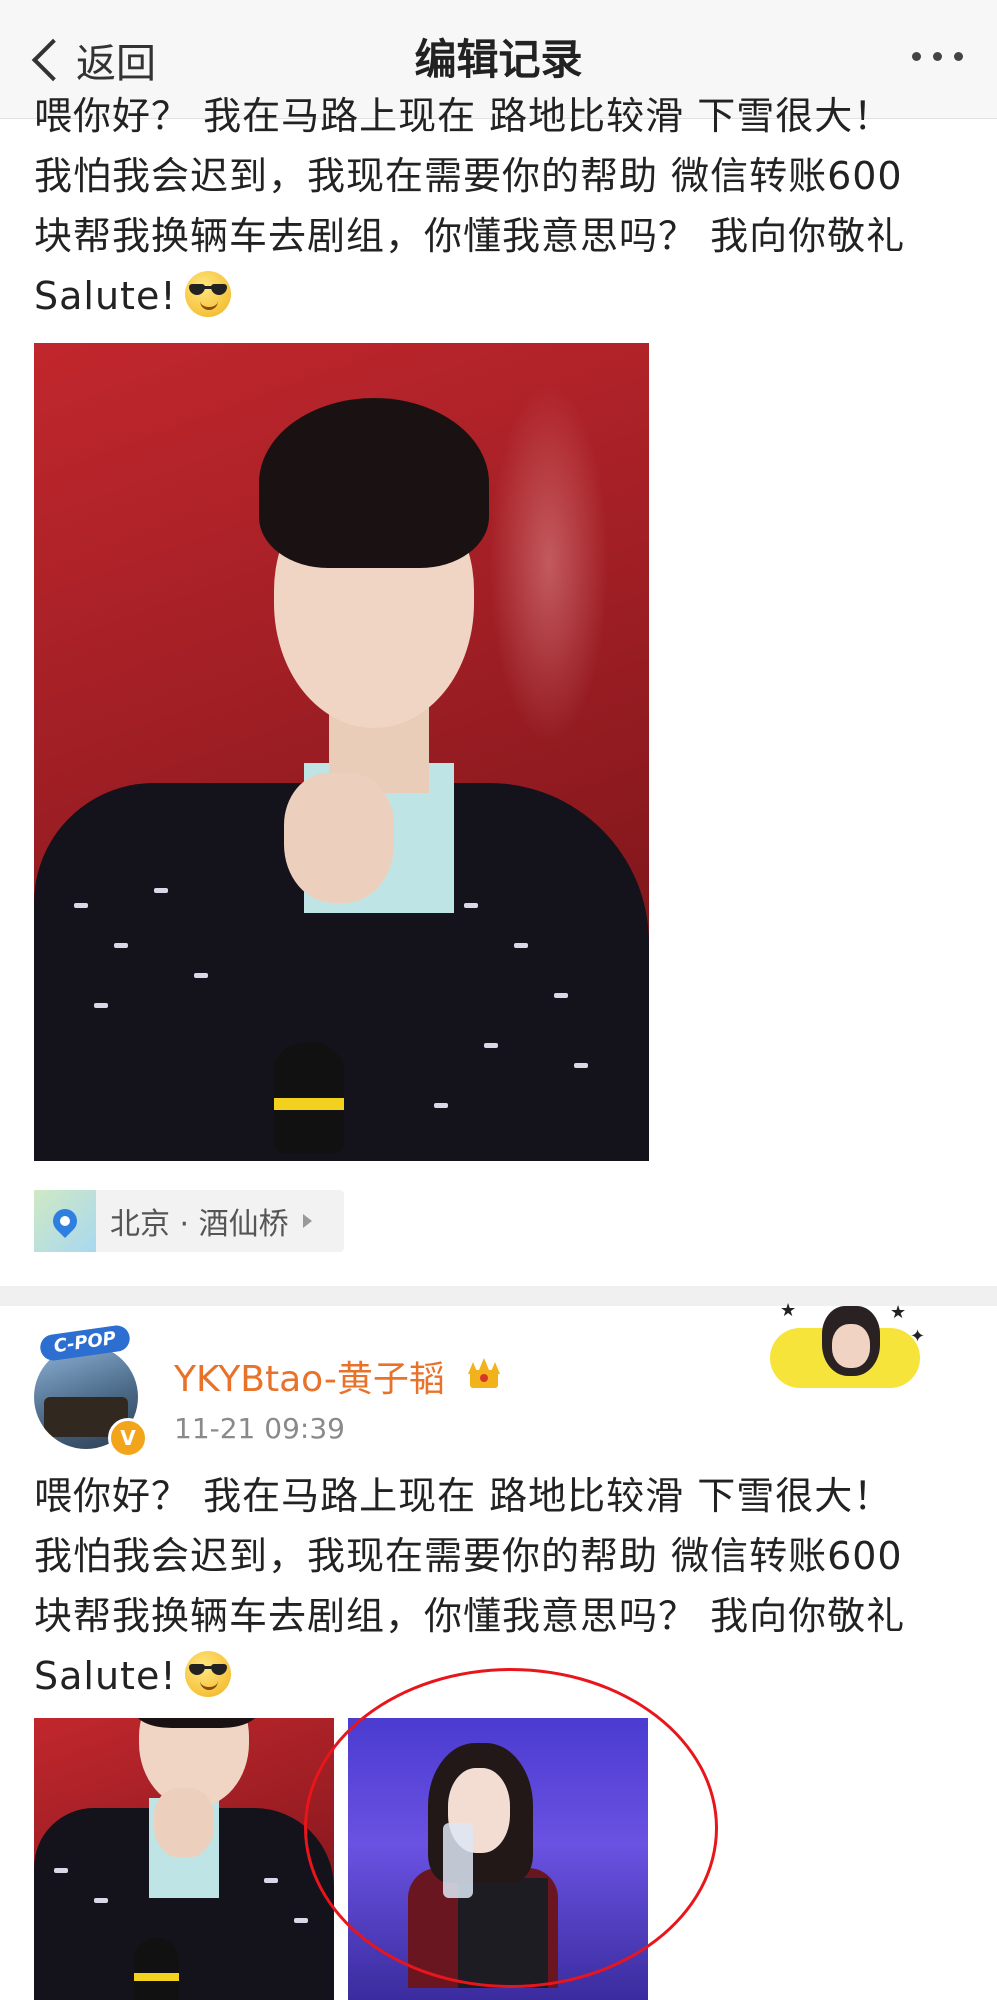 The width and height of the screenshot is (997, 2000). I want to click on location-pin-icon, so click(65, 1221).